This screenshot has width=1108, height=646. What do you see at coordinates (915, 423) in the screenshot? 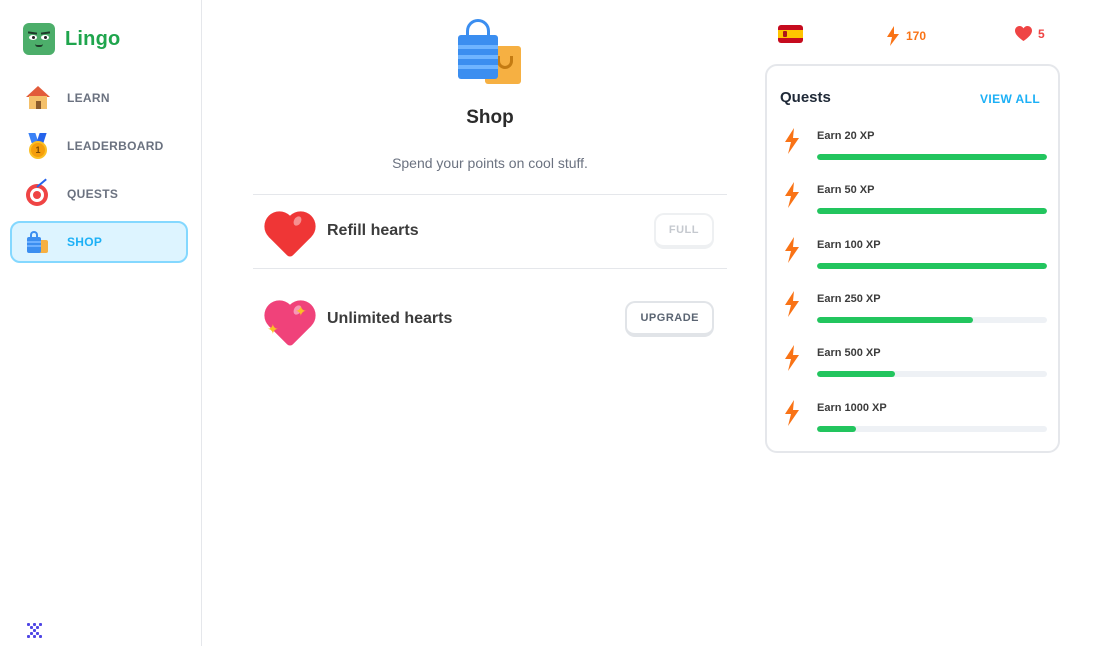
I see `quest-item: Earn 1000 XP` at bounding box center [915, 423].